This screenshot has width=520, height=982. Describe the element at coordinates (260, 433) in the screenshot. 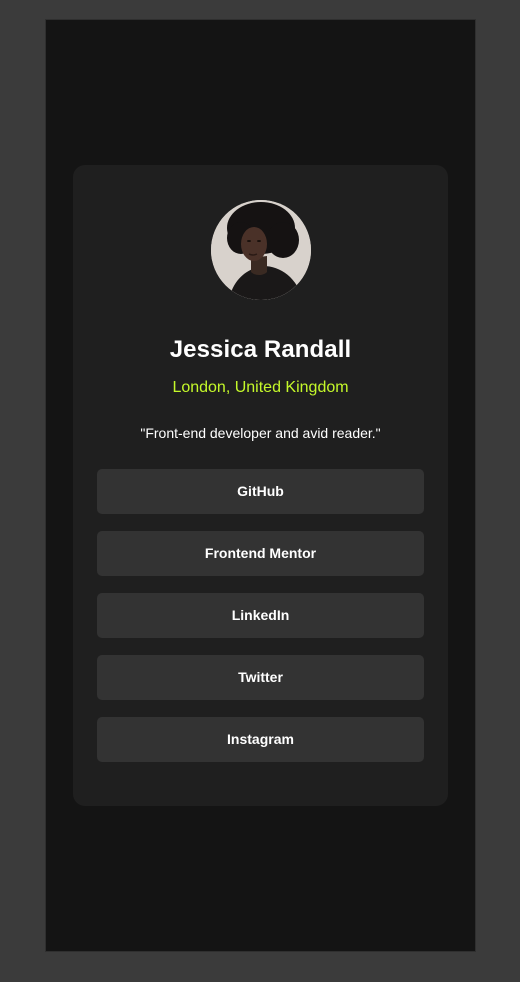

I see `profile-bio: "Front-end developer and avid reader."` at that location.